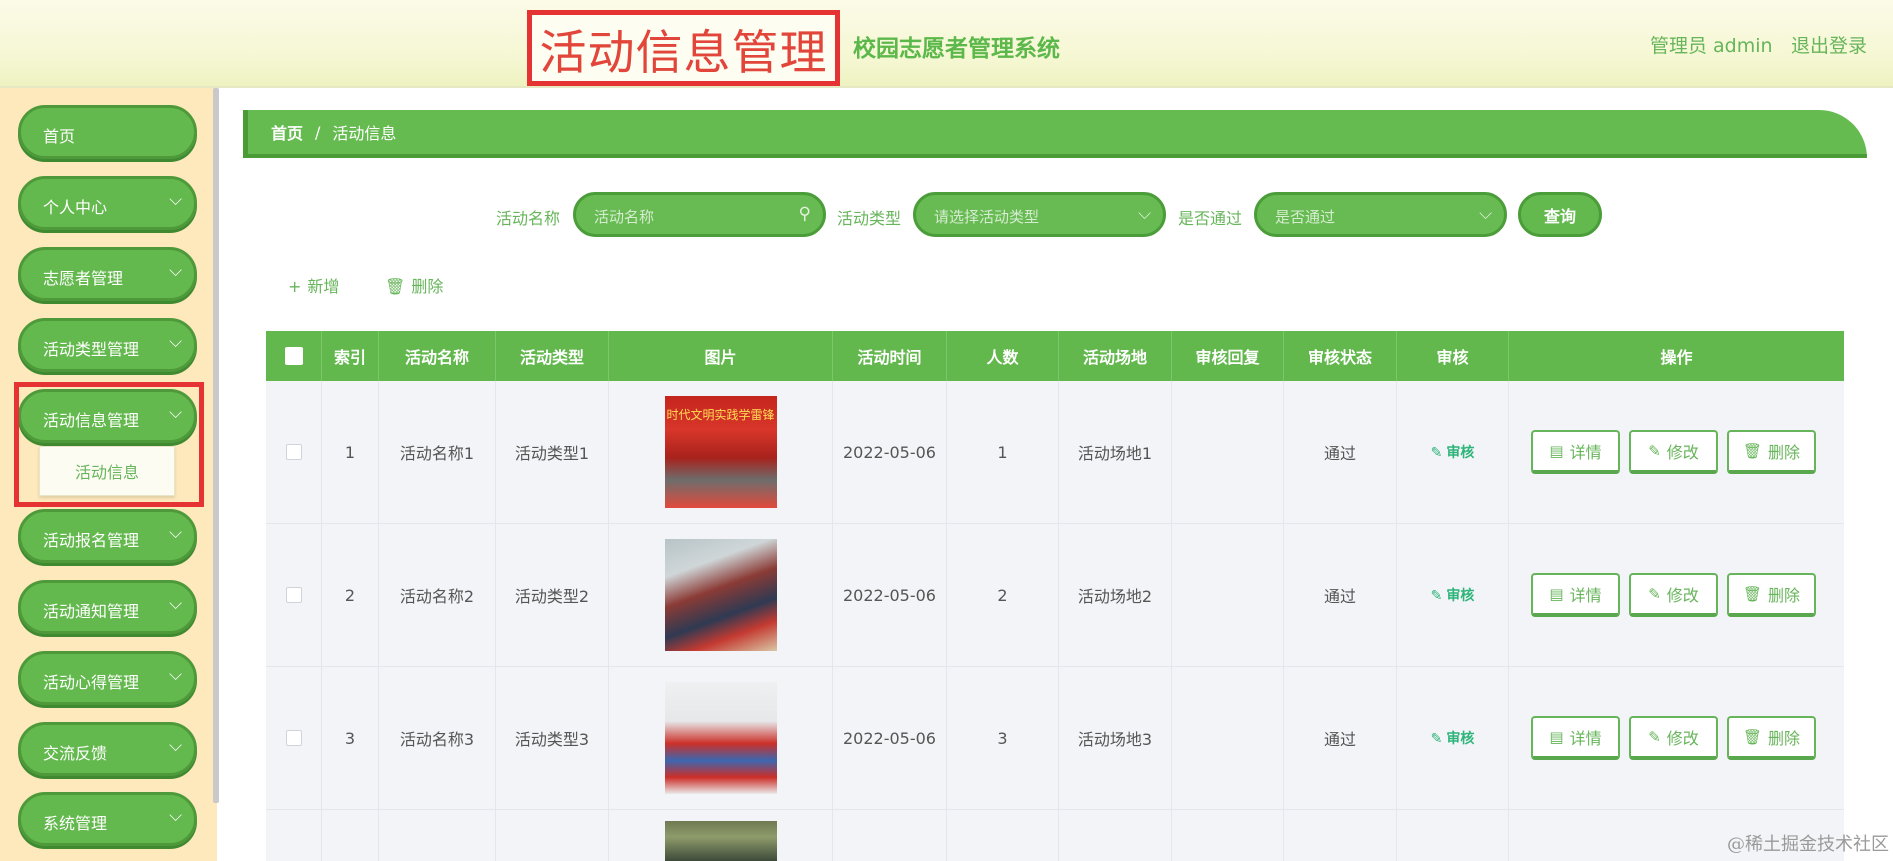 The width and height of the screenshot is (1893, 861). What do you see at coordinates (804, 214) in the screenshot?
I see `search-icon: ⚲` at bounding box center [804, 214].